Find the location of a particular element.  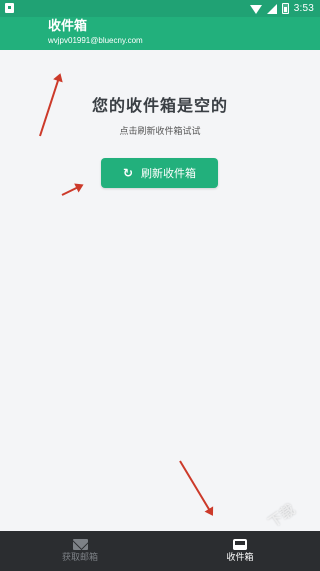

status-bar: 3:53 is located at coordinates (160, 8).